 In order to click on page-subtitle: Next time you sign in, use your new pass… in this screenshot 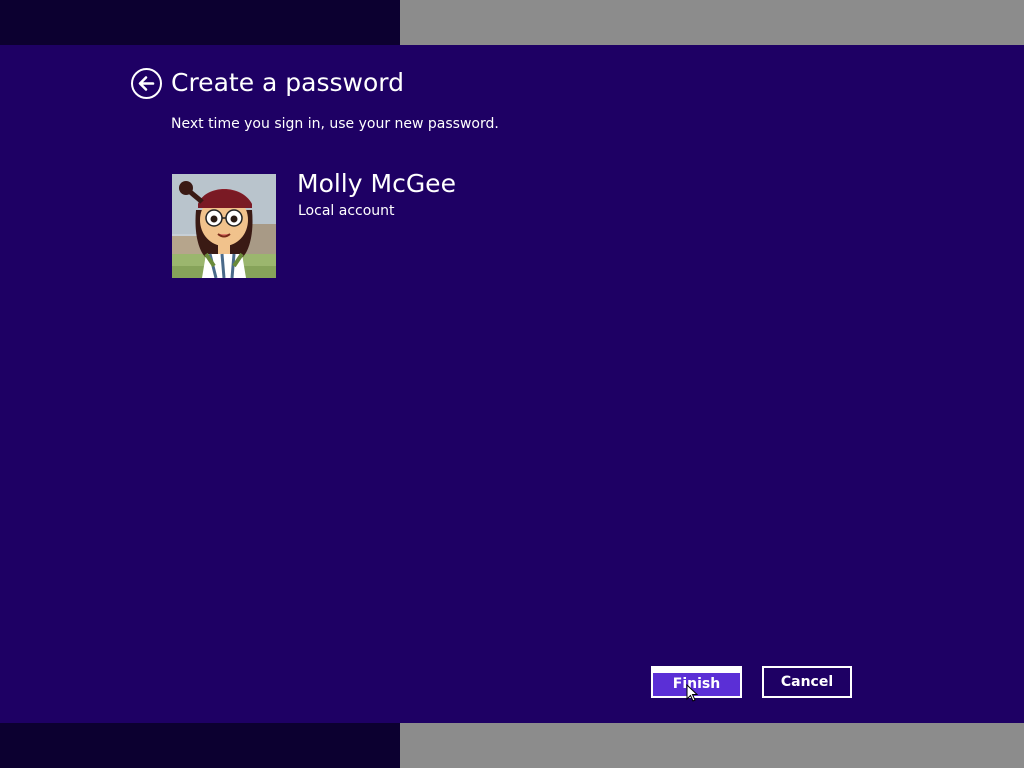, I will do `click(335, 124)`.